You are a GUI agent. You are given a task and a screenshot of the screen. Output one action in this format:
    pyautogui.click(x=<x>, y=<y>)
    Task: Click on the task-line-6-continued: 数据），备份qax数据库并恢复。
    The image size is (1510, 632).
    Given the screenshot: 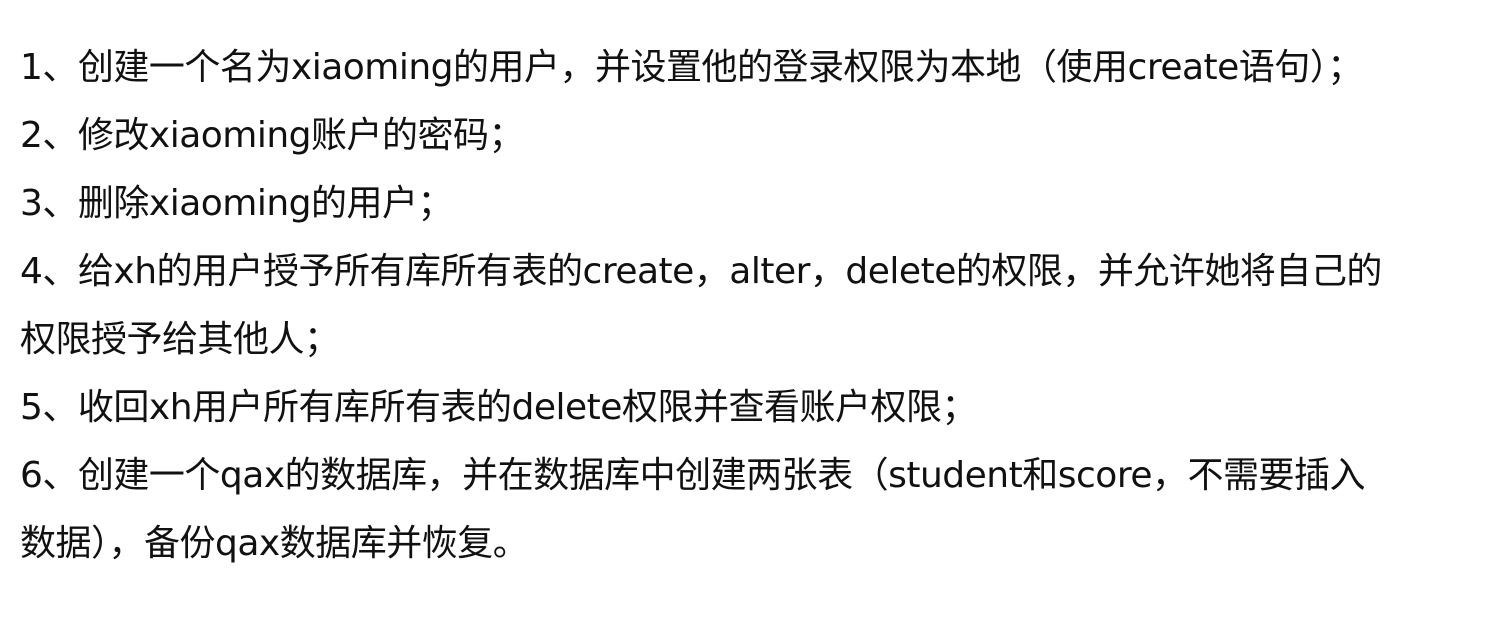 What is the action you would take?
    pyautogui.click(x=274, y=543)
    